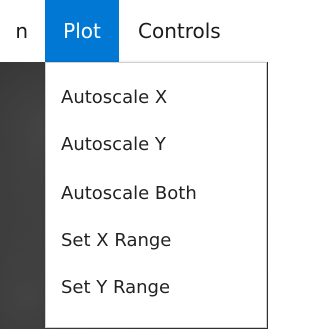 This screenshot has height=329, width=320. I want to click on menu-option-set-x-range-label: Set X Range, so click(116, 240).